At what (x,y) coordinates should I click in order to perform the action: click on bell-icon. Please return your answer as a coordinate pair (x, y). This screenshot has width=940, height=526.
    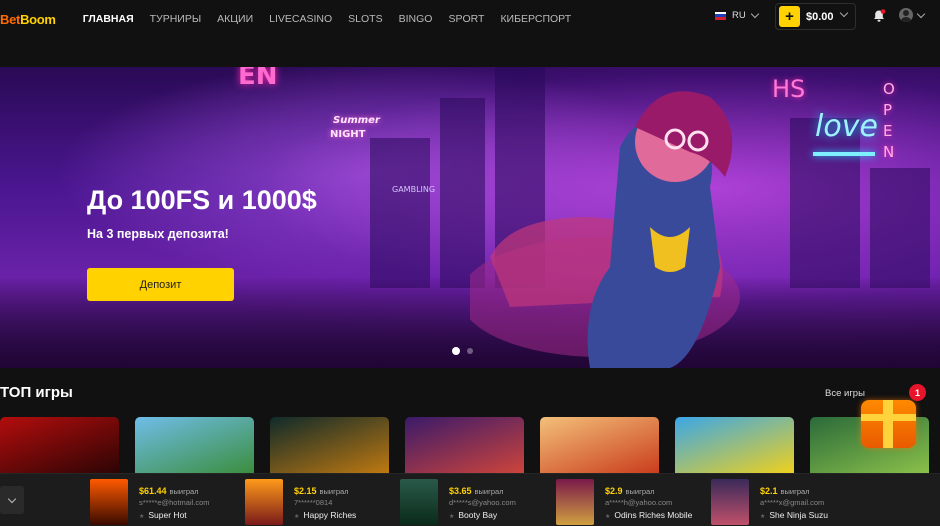
    Looking at the image, I should click on (879, 16).